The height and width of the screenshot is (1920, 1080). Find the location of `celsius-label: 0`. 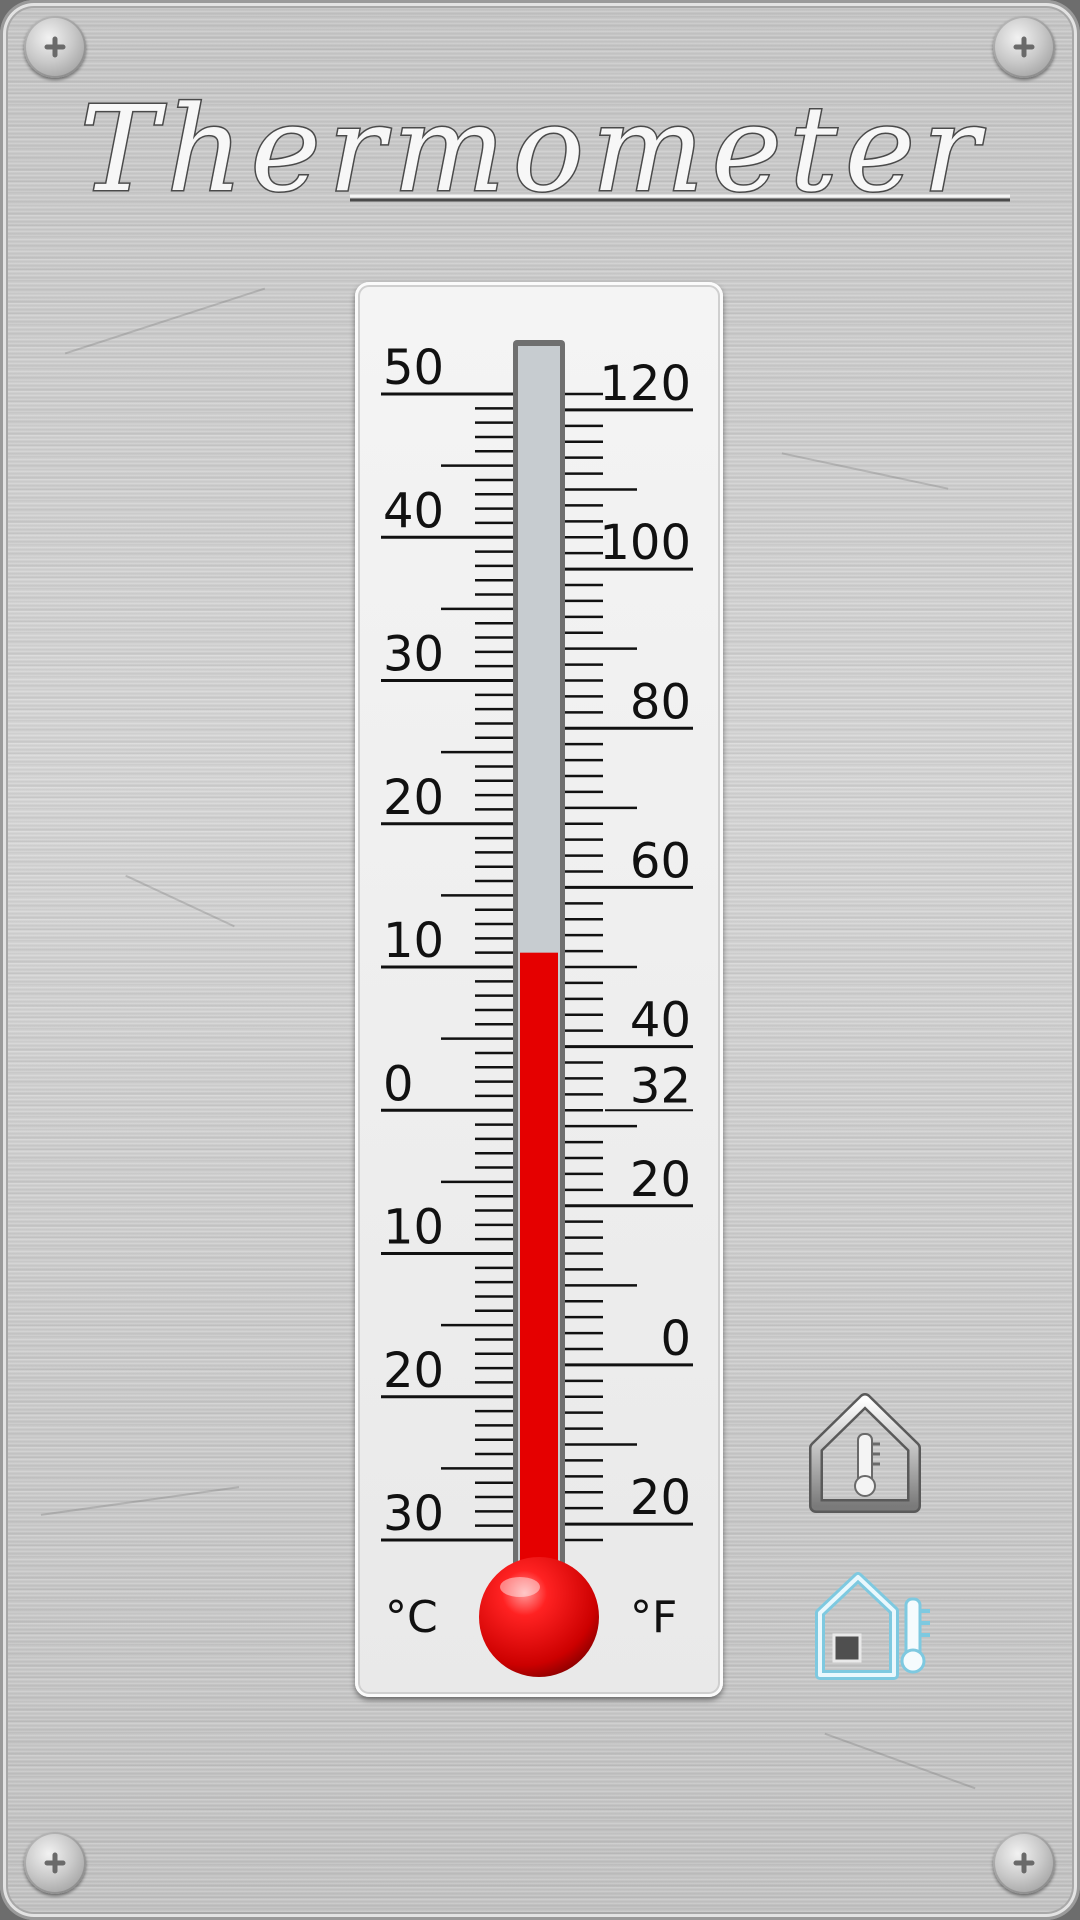

celsius-label: 0 is located at coordinates (398, 1084).